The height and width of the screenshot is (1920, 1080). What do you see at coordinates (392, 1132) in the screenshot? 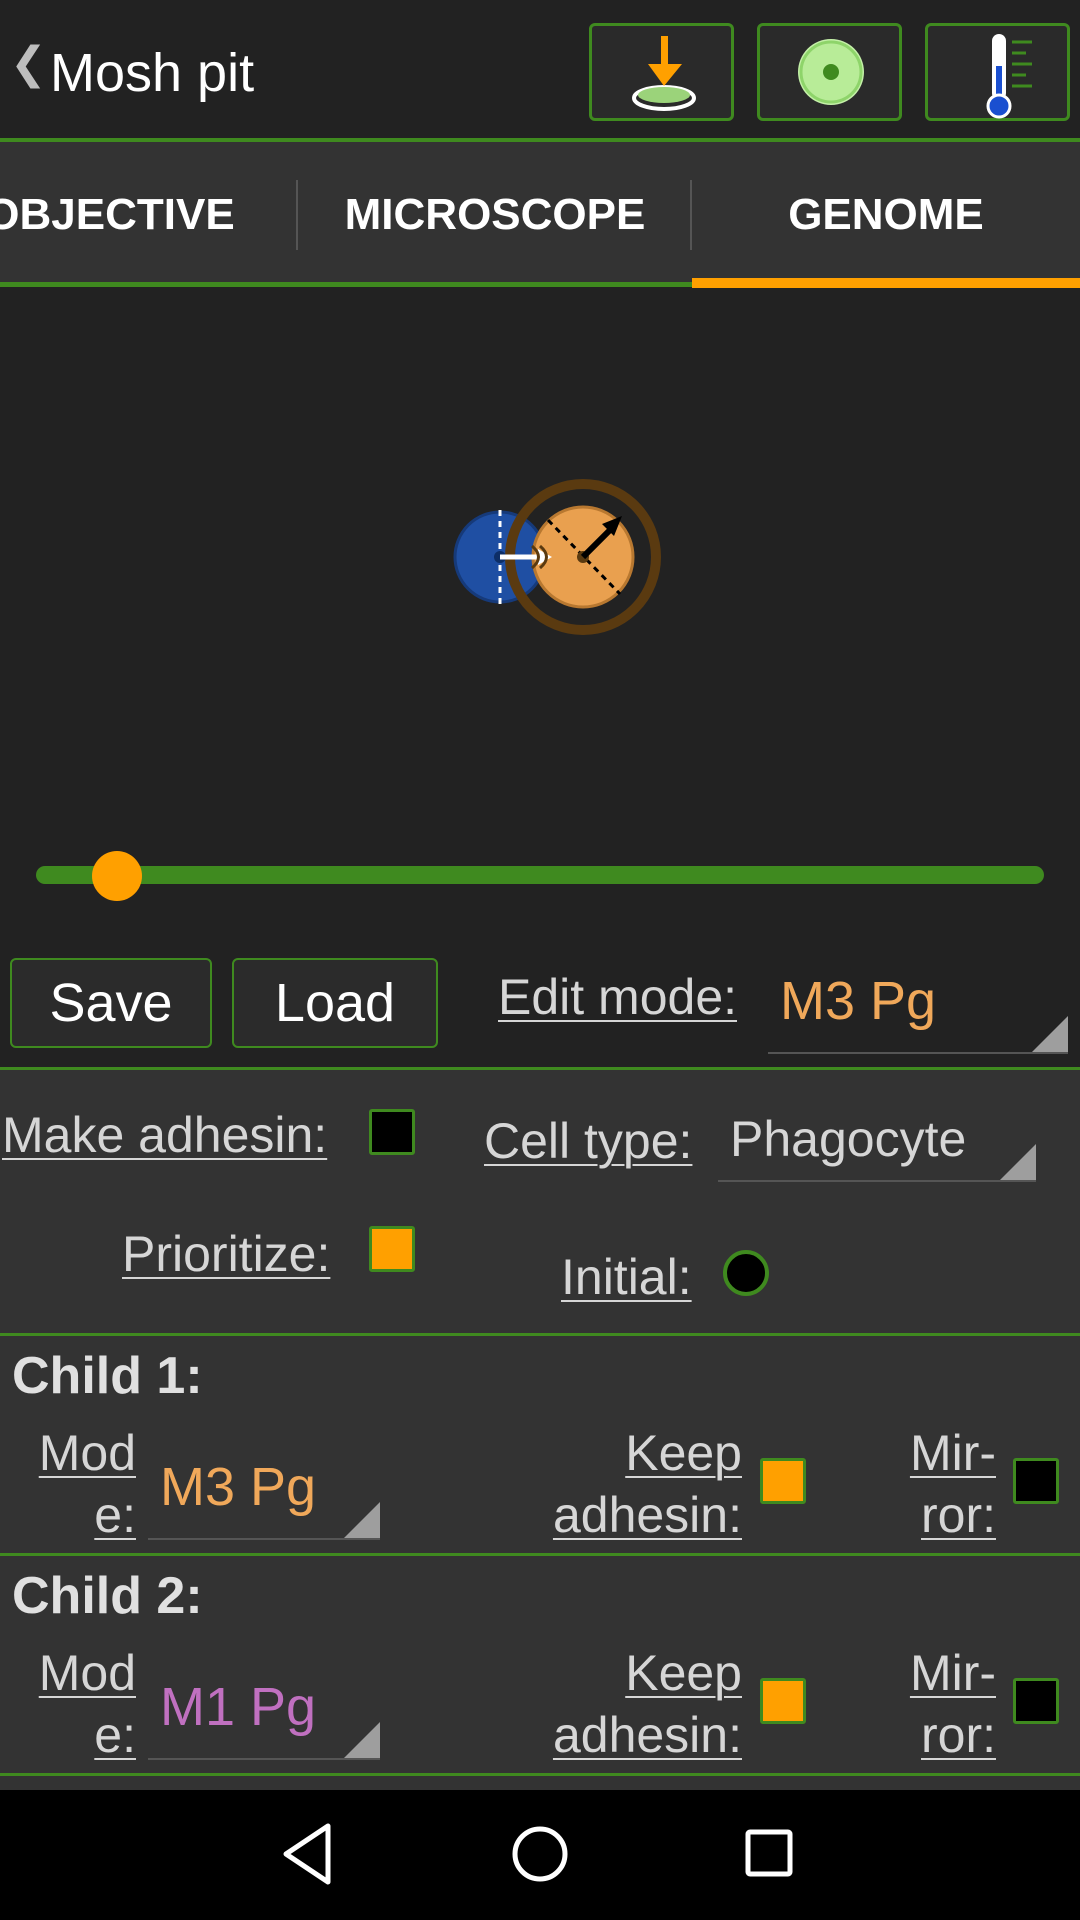
I see `make-adhesin-checkbox` at bounding box center [392, 1132].